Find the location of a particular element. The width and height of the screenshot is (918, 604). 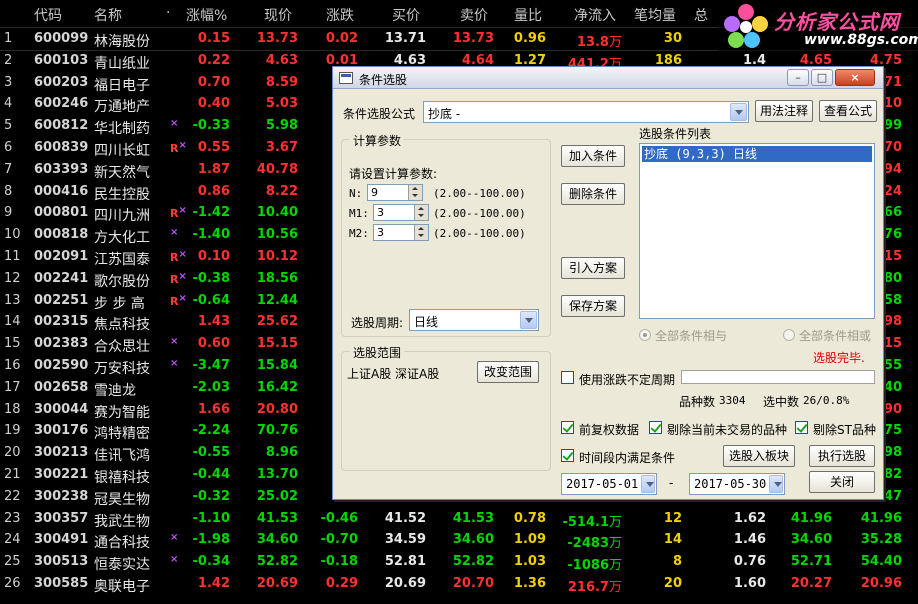

cell-idx: 9 is located at coordinates (8, 213).